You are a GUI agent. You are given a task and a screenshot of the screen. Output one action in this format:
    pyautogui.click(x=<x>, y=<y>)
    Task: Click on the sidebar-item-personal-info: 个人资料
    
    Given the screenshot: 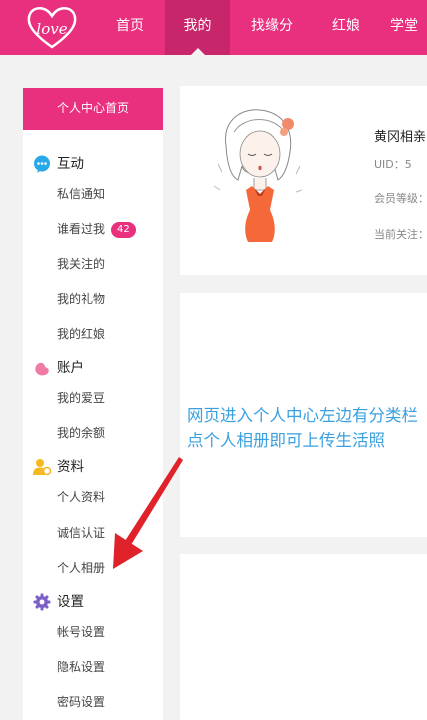 What is the action you would take?
    pyautogui.click(x=81, y=497)
    